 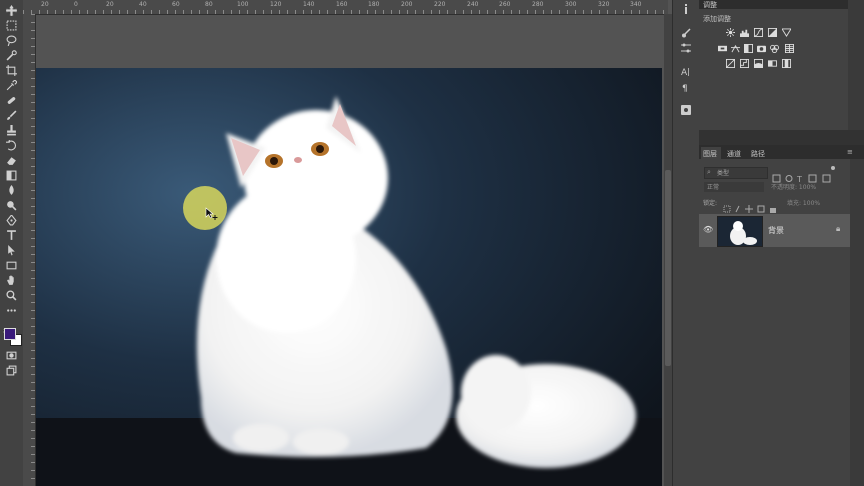 I want to click on tab-channels: 通道, so click(x=734, y=154).